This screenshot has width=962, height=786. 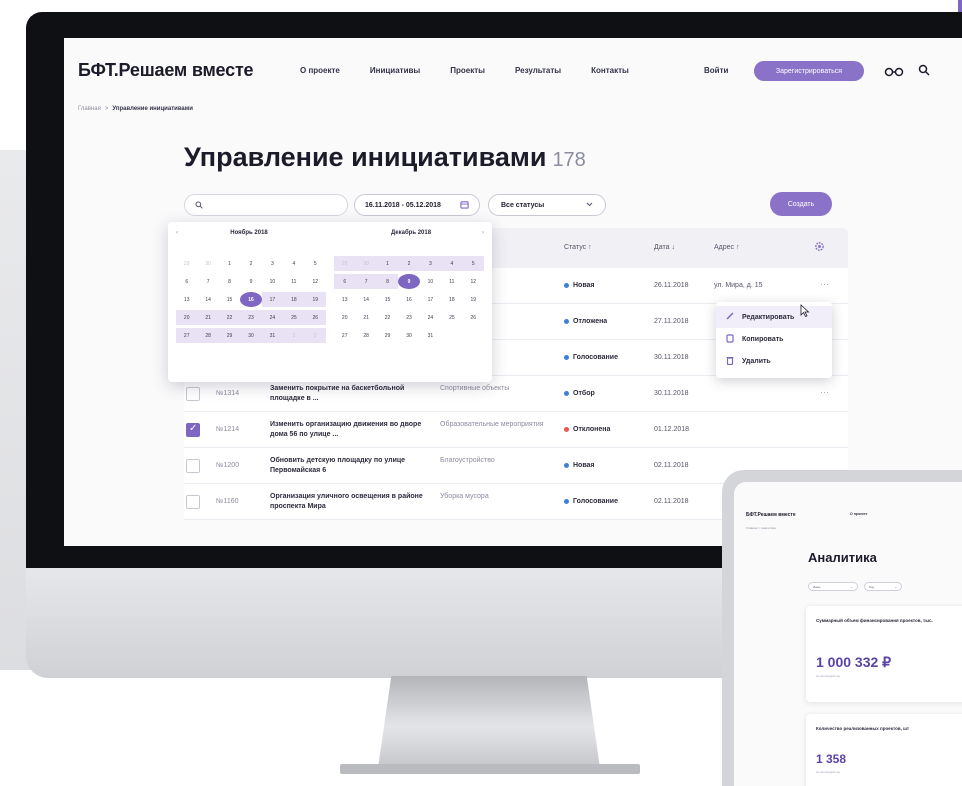 I want to click on search-input, so click(x=269, y=205).